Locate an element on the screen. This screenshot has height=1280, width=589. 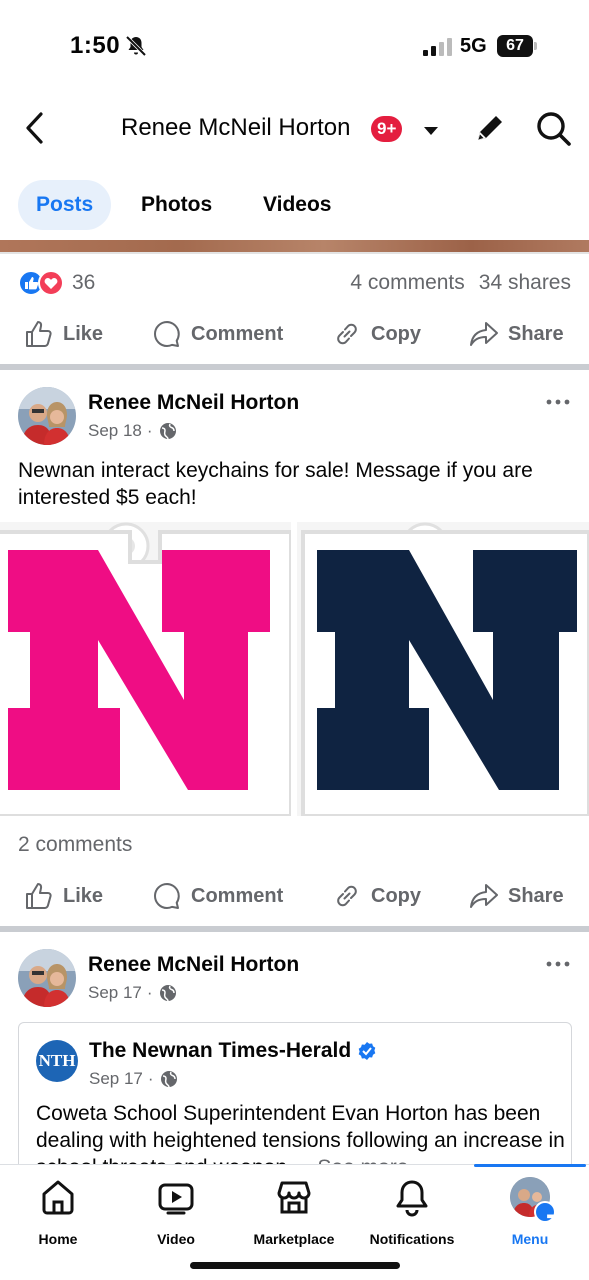
menu-hamburger-icon is located at coordinates (549, 1216).